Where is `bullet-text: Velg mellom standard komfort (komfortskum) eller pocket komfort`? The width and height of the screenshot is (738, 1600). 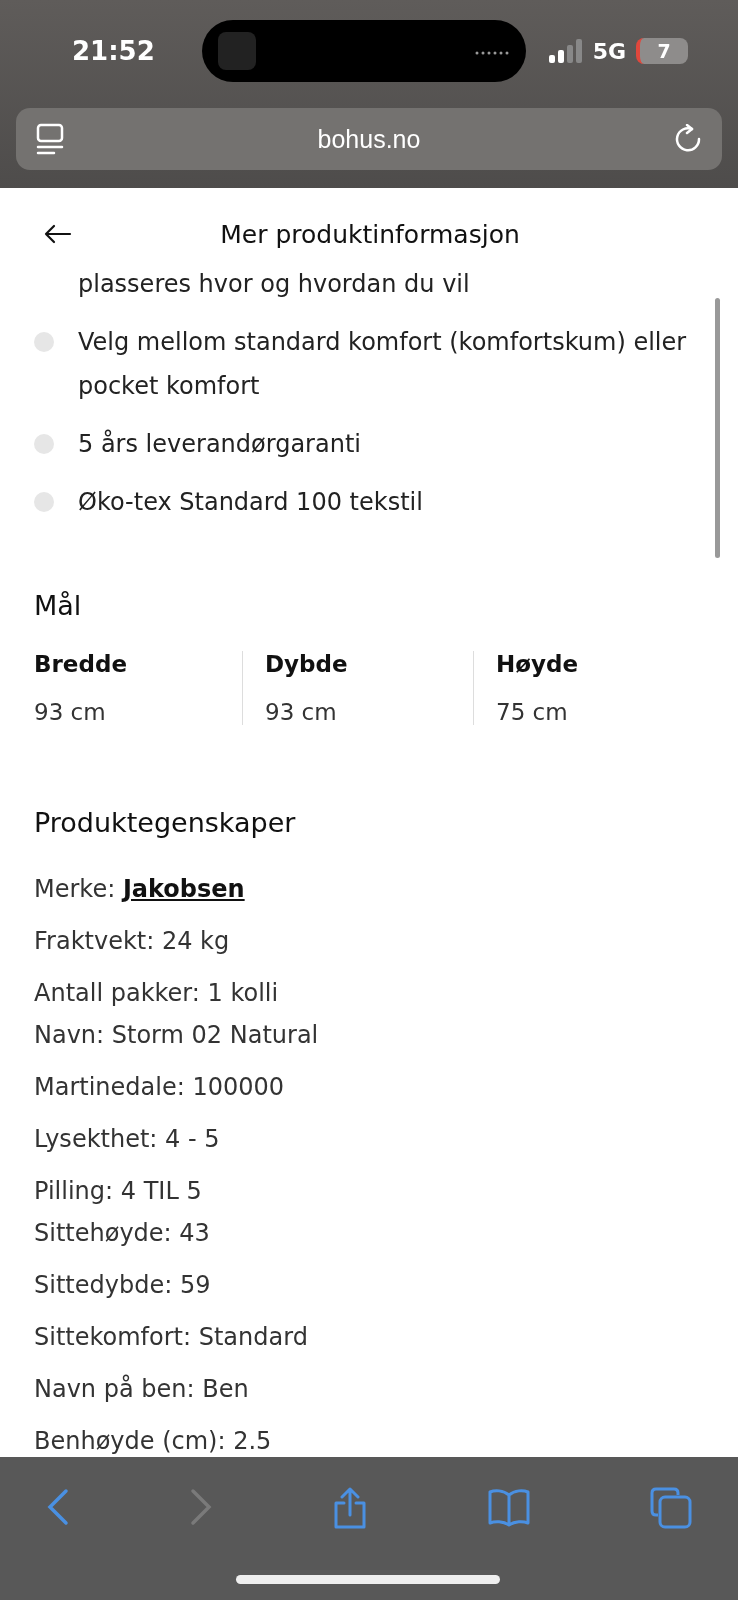 bullet-text: Velg mellom standard komfort (komfortskum) eller pocket komfort is located at coordinates (383, 364).